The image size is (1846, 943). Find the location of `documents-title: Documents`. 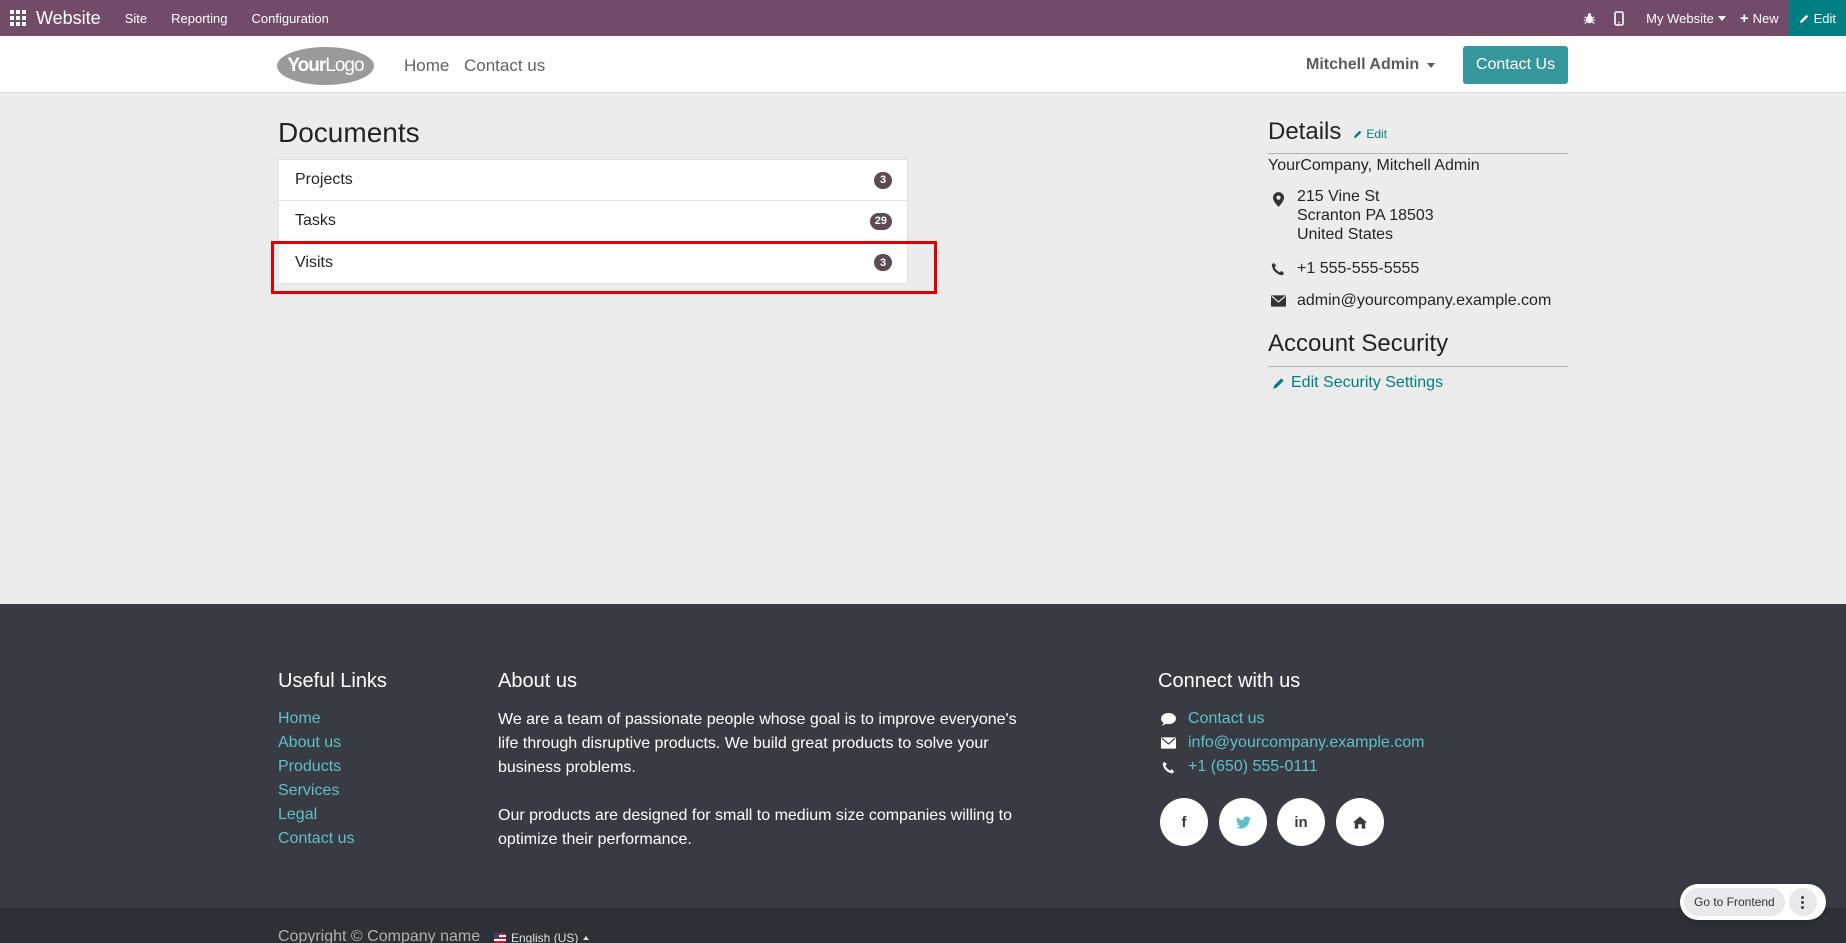

documents-title: Documents is located at coordinates (349, 132).